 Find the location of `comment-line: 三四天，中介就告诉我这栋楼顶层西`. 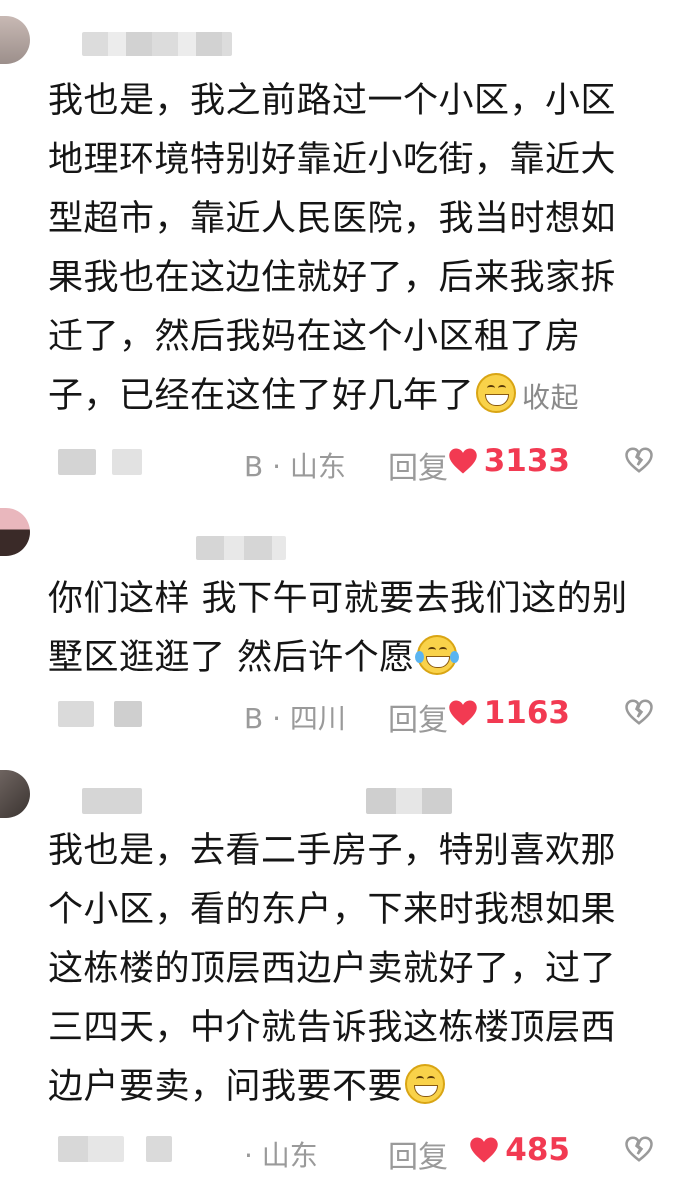

comment-line: 三四天，中介就告诉我这栋楼顶层西 is located at coordinates (332, 1028).